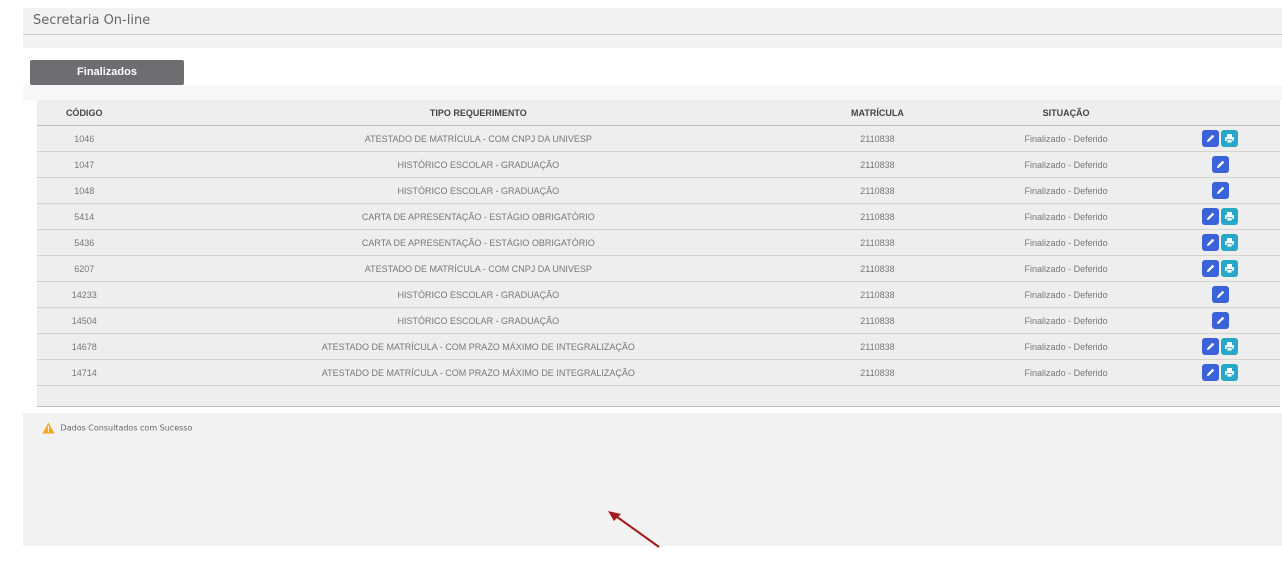 This screenshot has width=1282, height=562. What do you see at coordinates (84, 294) in the screenshot?
I see `cell-code: 14233` at bounding box center [84, 294].